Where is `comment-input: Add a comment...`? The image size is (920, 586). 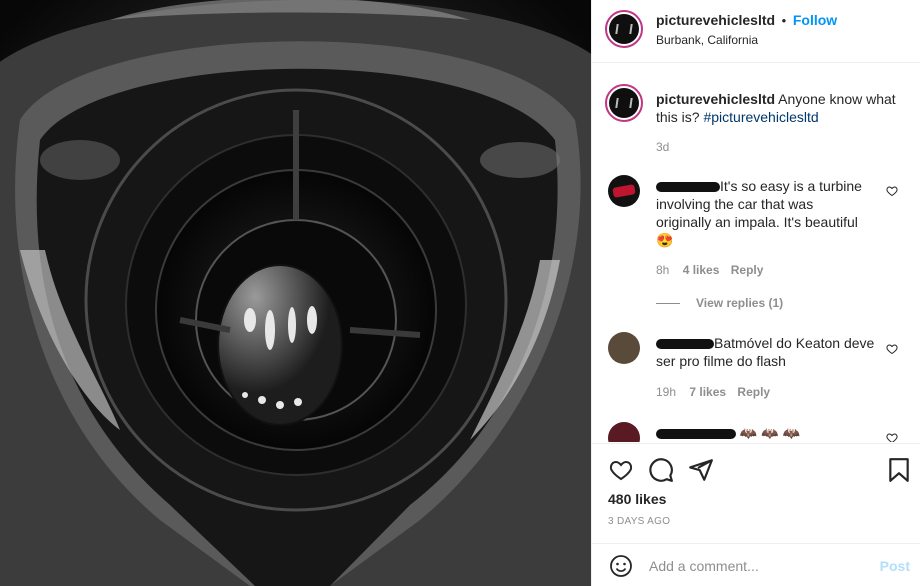 comment-input: Add a comment... is located at coordinates (704, 566).